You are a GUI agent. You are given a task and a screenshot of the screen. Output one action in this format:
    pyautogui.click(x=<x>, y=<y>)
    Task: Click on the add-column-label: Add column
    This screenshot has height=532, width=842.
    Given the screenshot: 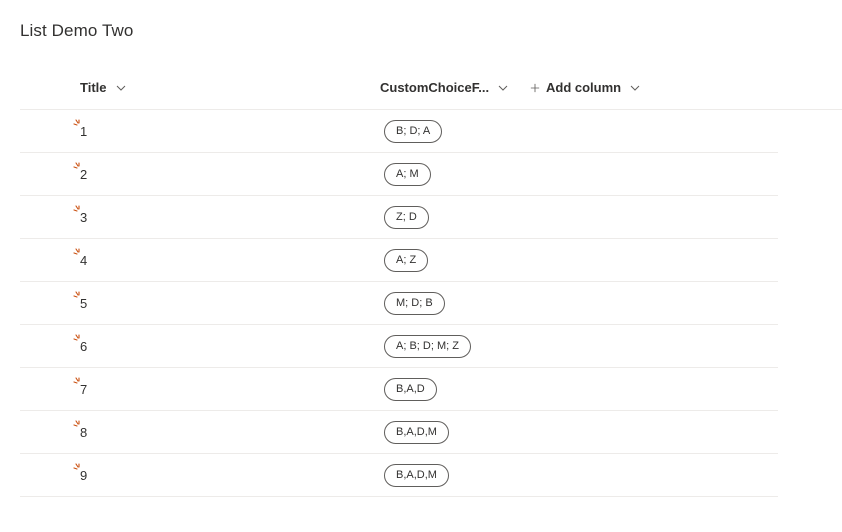 What is the action you would take?
    pyautogui.click(x=584, y=87)
    